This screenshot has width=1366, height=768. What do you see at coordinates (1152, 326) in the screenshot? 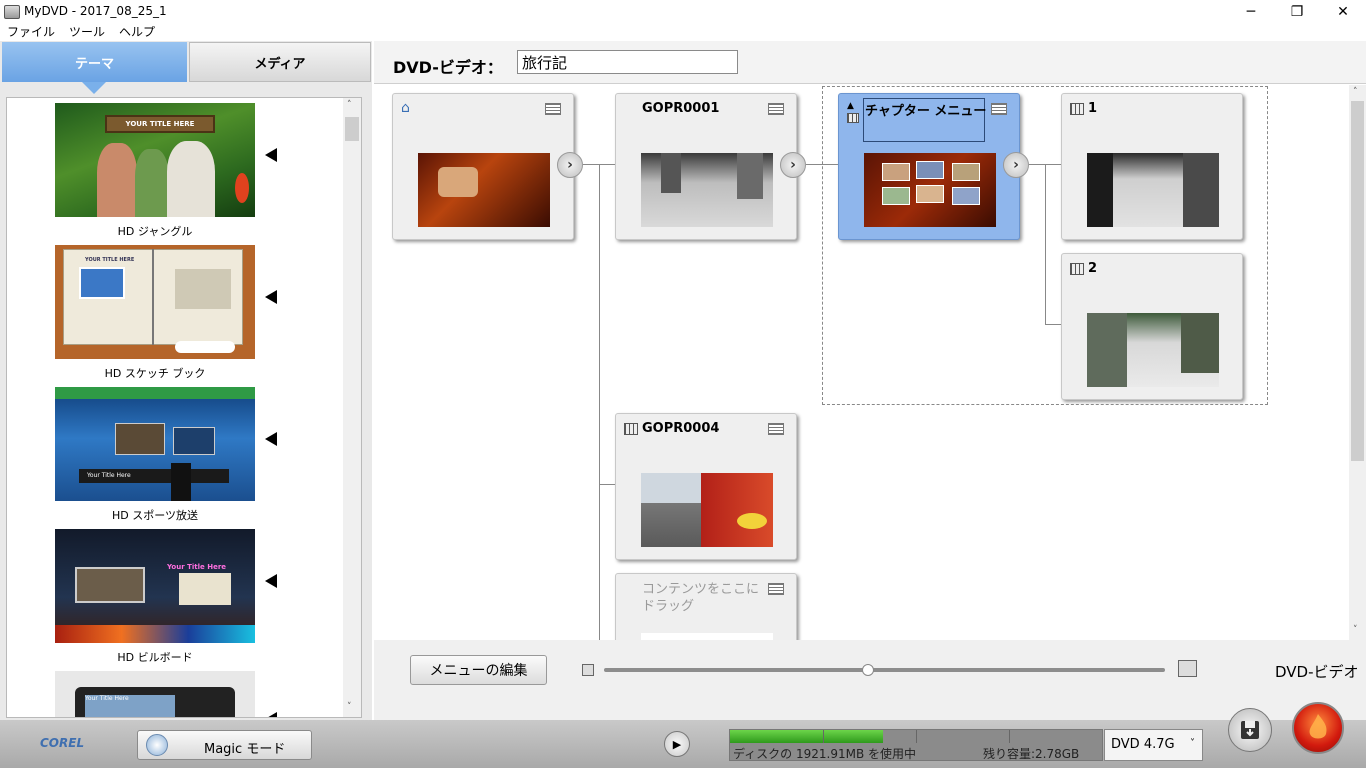
I see `node-chapter-2: 2` at bounding box center [1152, 326].